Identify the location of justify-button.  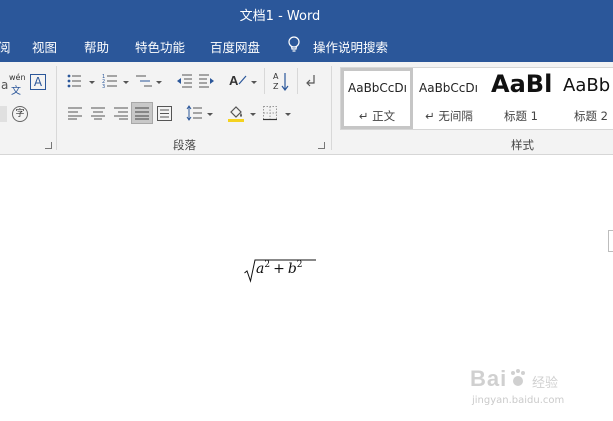
(142, 113).